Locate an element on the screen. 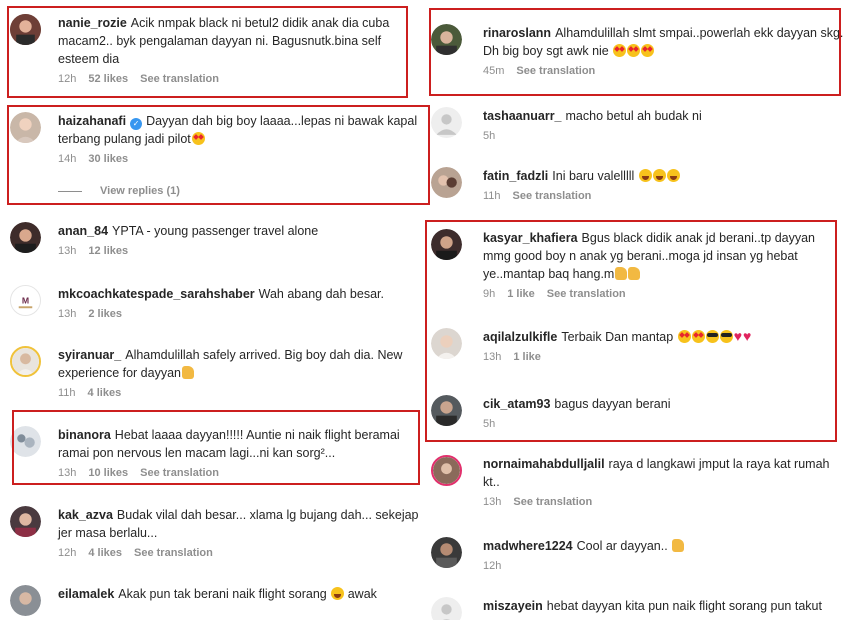 This screenshot has width=850, height=620. comment-text: Akak pun tak berani naik flight sorang is located at coordinates (222, 594).